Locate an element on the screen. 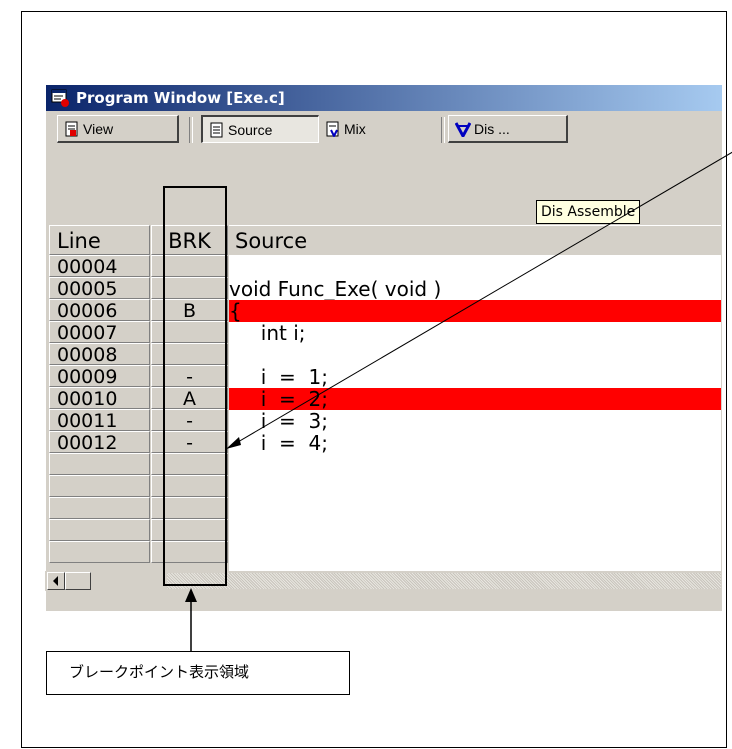  line-number-cell: 00008 is located at coordinates (99, 354).